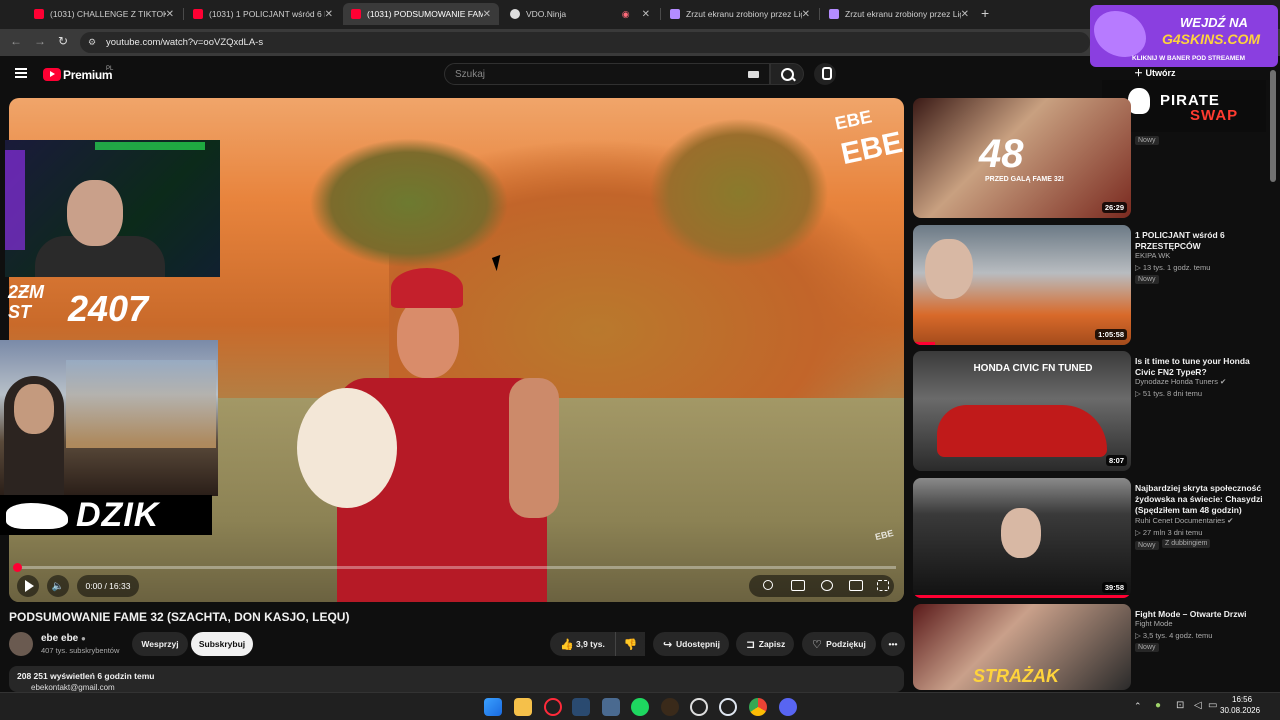 The width and height of the screenshot is (1280, 720). I want to click on ccleaner-icon, so click(728, 707).